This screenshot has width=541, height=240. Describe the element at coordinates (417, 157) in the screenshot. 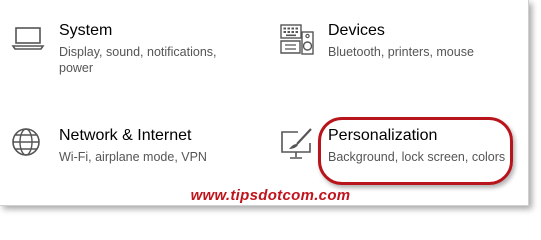

I see `tile-description: Background, lock screen, colors` at that location.